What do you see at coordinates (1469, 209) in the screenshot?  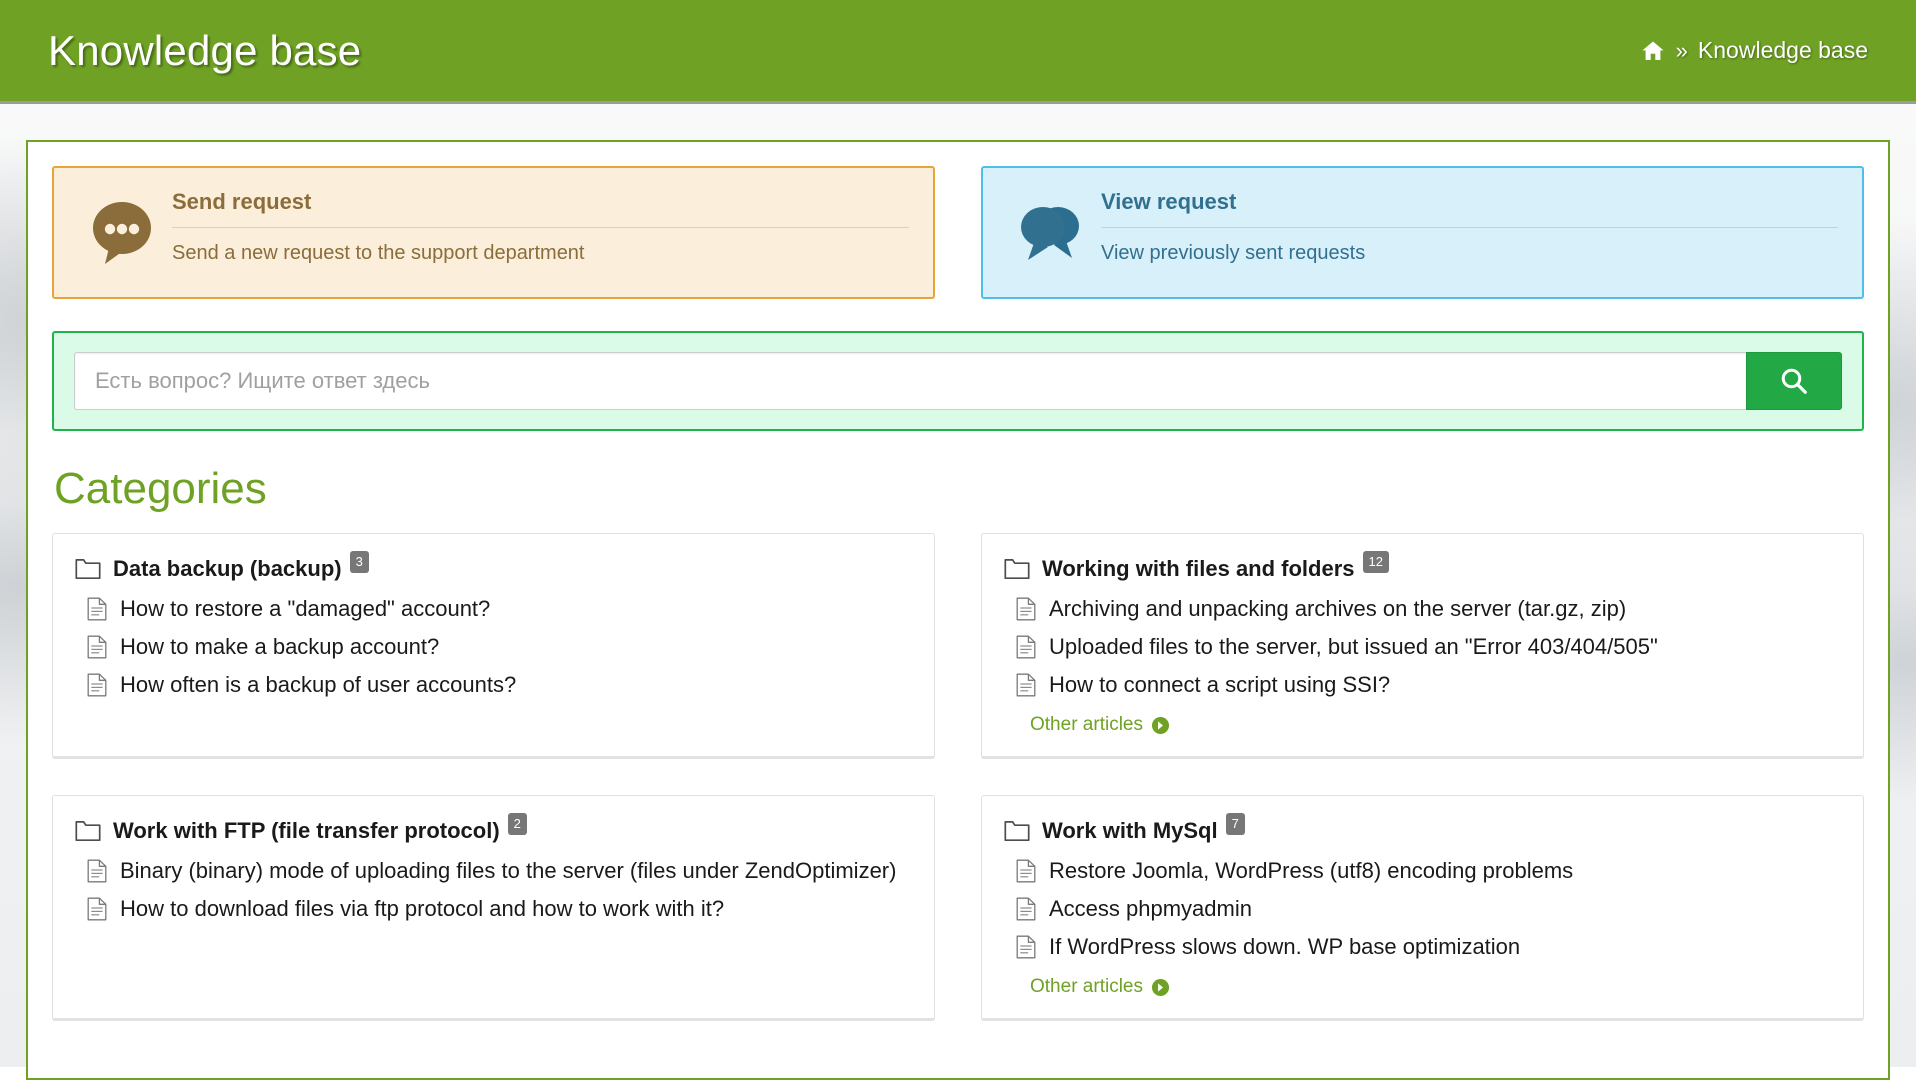 I see `view-request-title: View request` at bounding box center [1469, 209].